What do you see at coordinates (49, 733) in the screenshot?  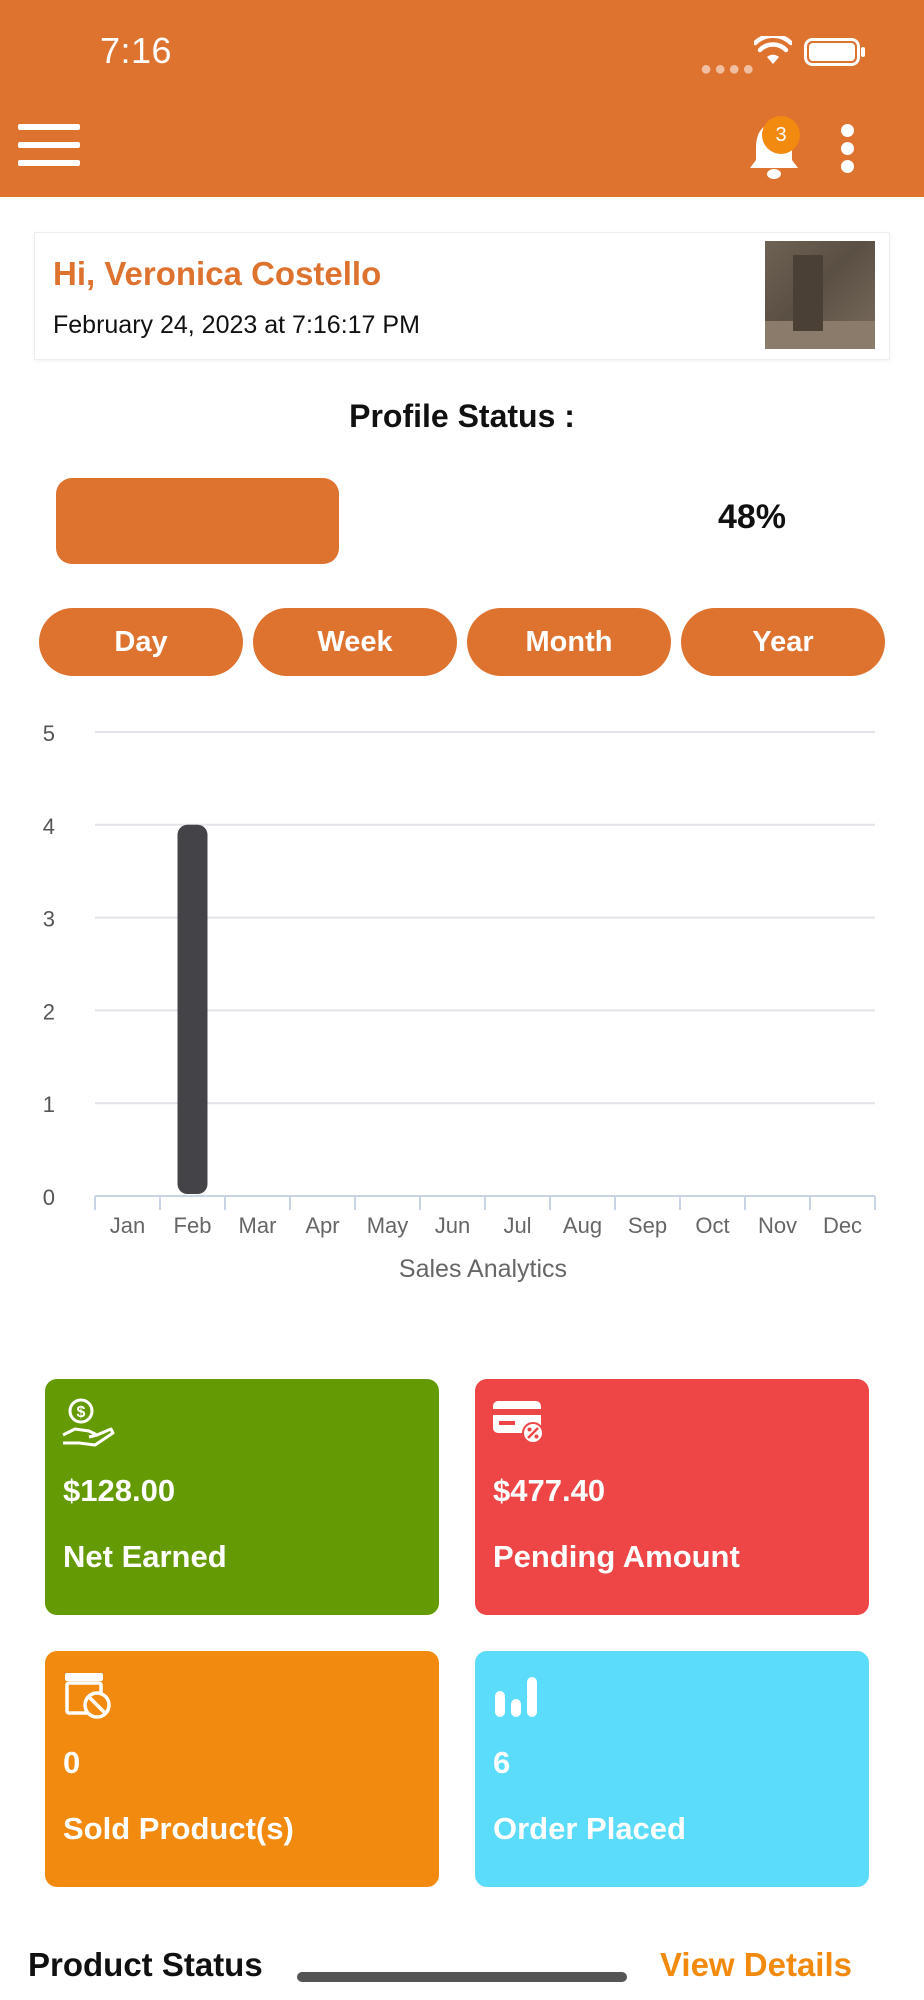 I see `chart-y-tick-label: 5` at bounding box center [49, 733].